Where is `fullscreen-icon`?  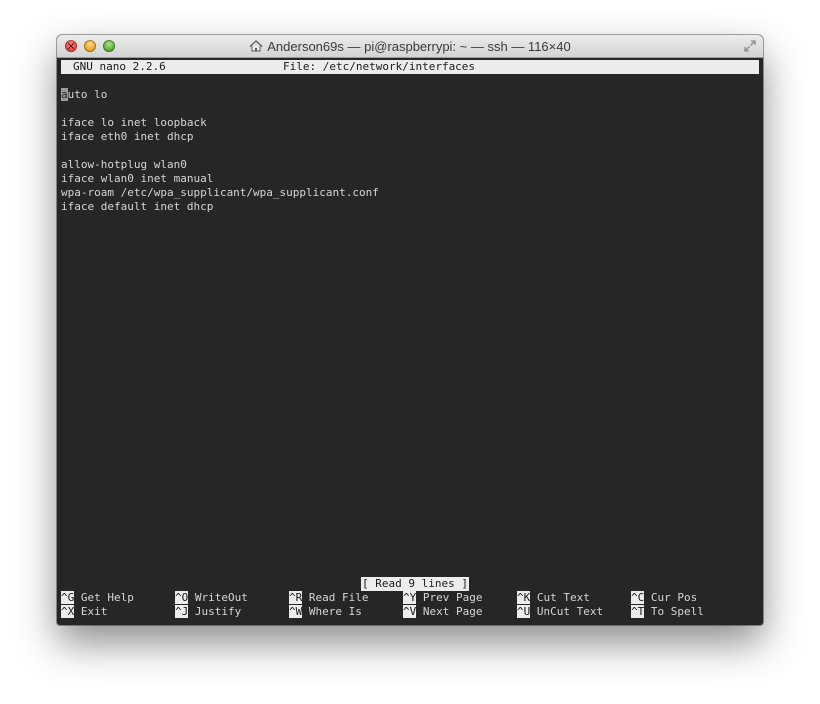
fullscreen-icon is located at coordinates (750, 46).